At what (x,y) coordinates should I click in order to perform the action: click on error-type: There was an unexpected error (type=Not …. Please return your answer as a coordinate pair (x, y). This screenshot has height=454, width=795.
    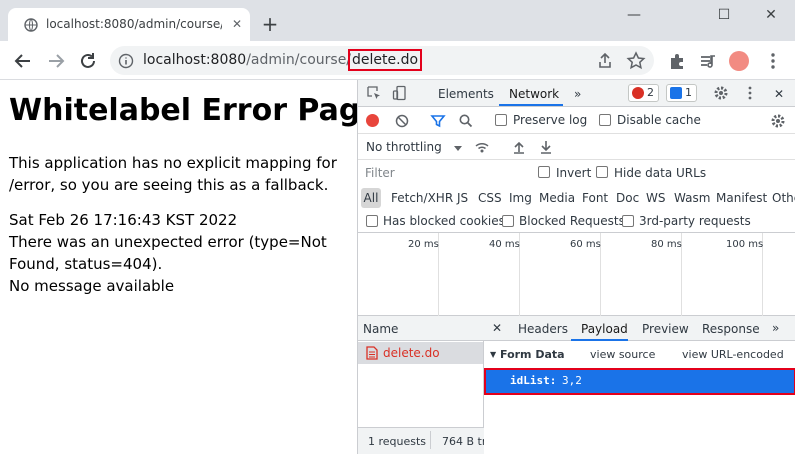
    Looking at the image, I should click on (168, 253).